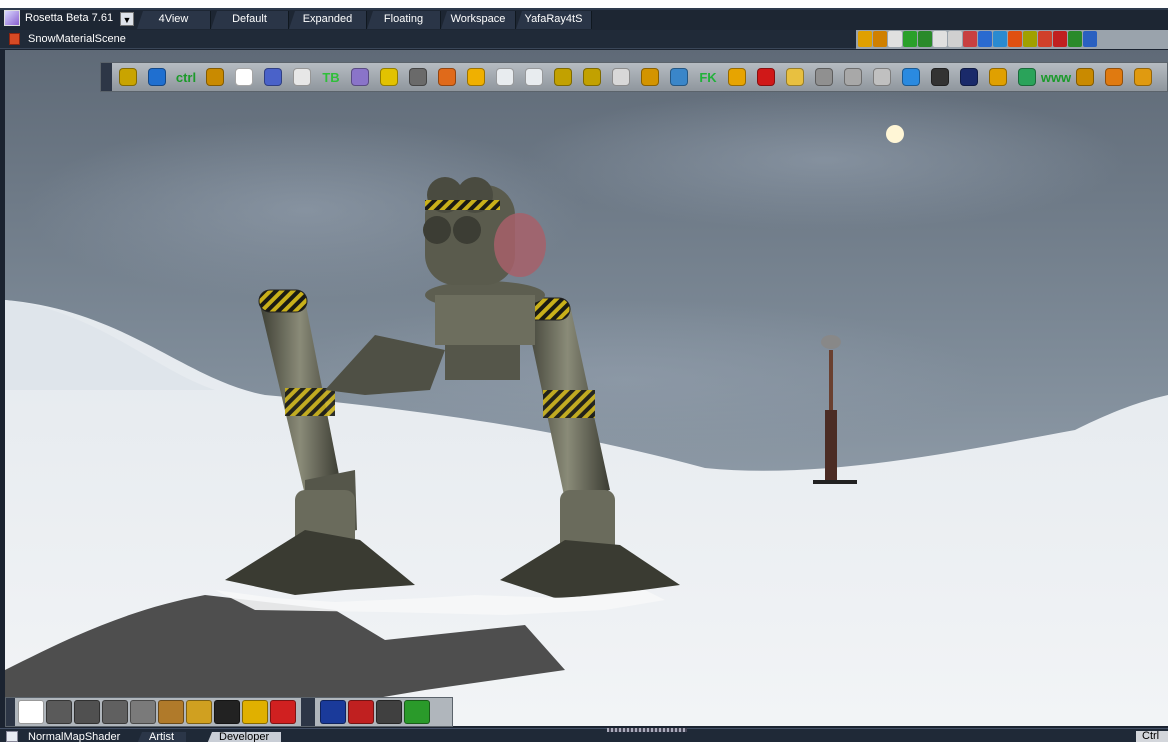 Image resolution: width=1168 pixels, height=742 pixels. I want to click on tab-workspace: Workspace, so click(478, 20).